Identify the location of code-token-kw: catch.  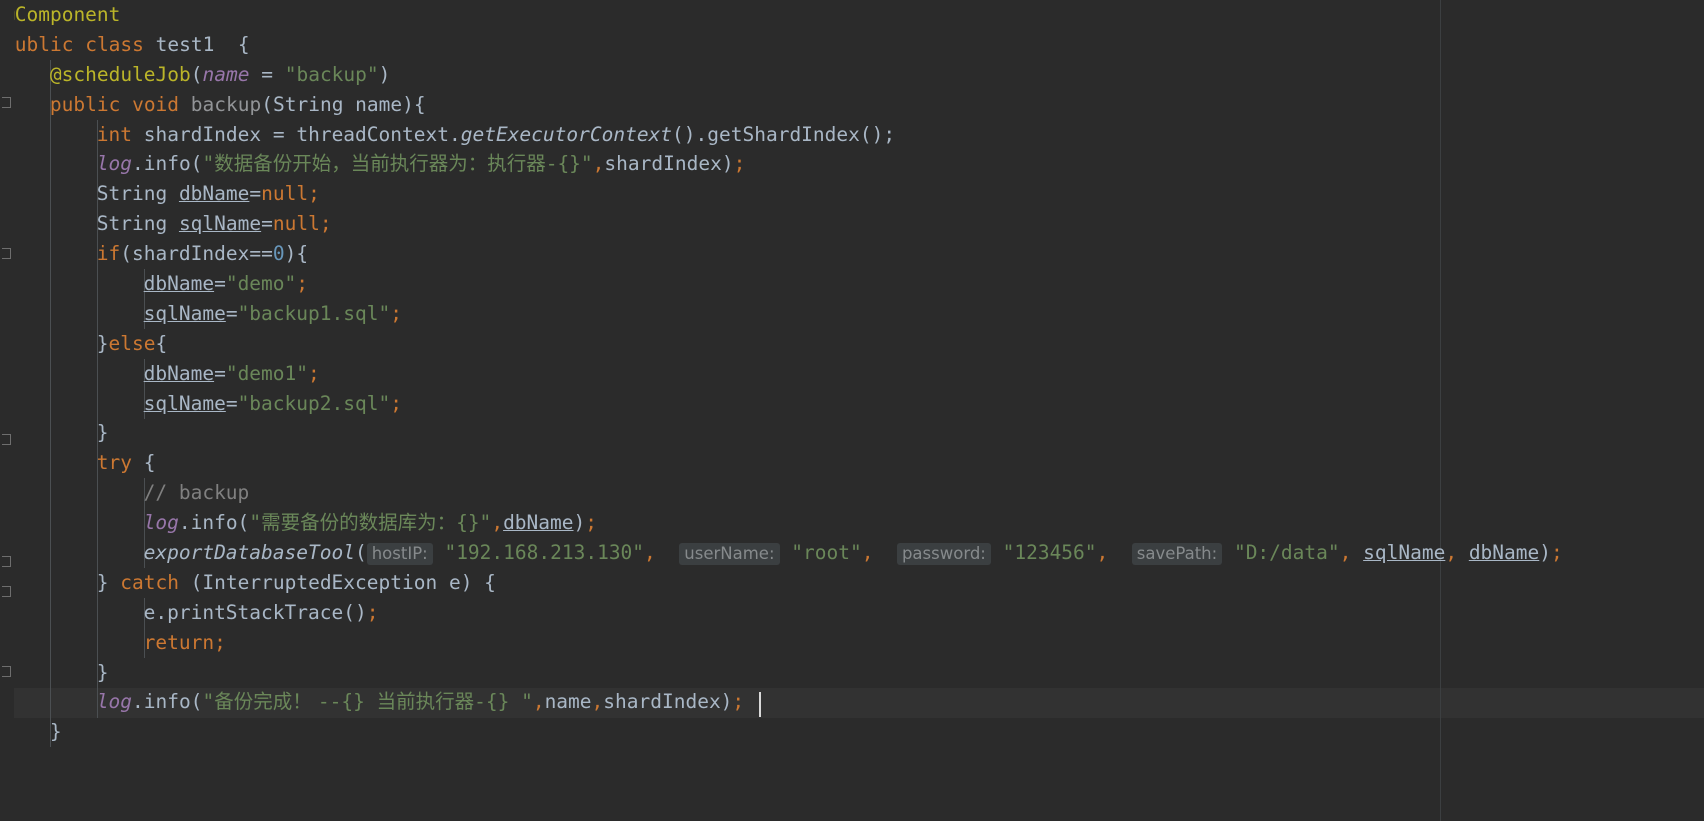
(149, 582).